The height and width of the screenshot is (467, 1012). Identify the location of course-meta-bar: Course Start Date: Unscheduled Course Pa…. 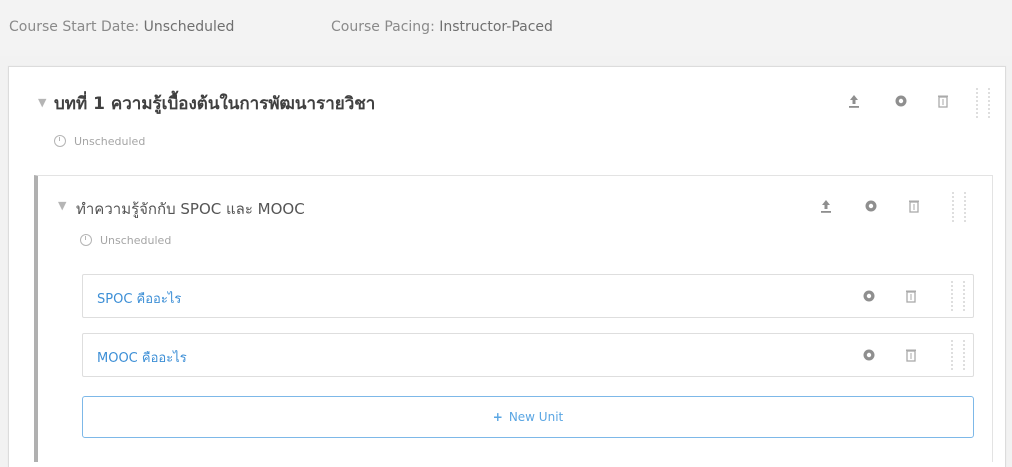
(506, 28).